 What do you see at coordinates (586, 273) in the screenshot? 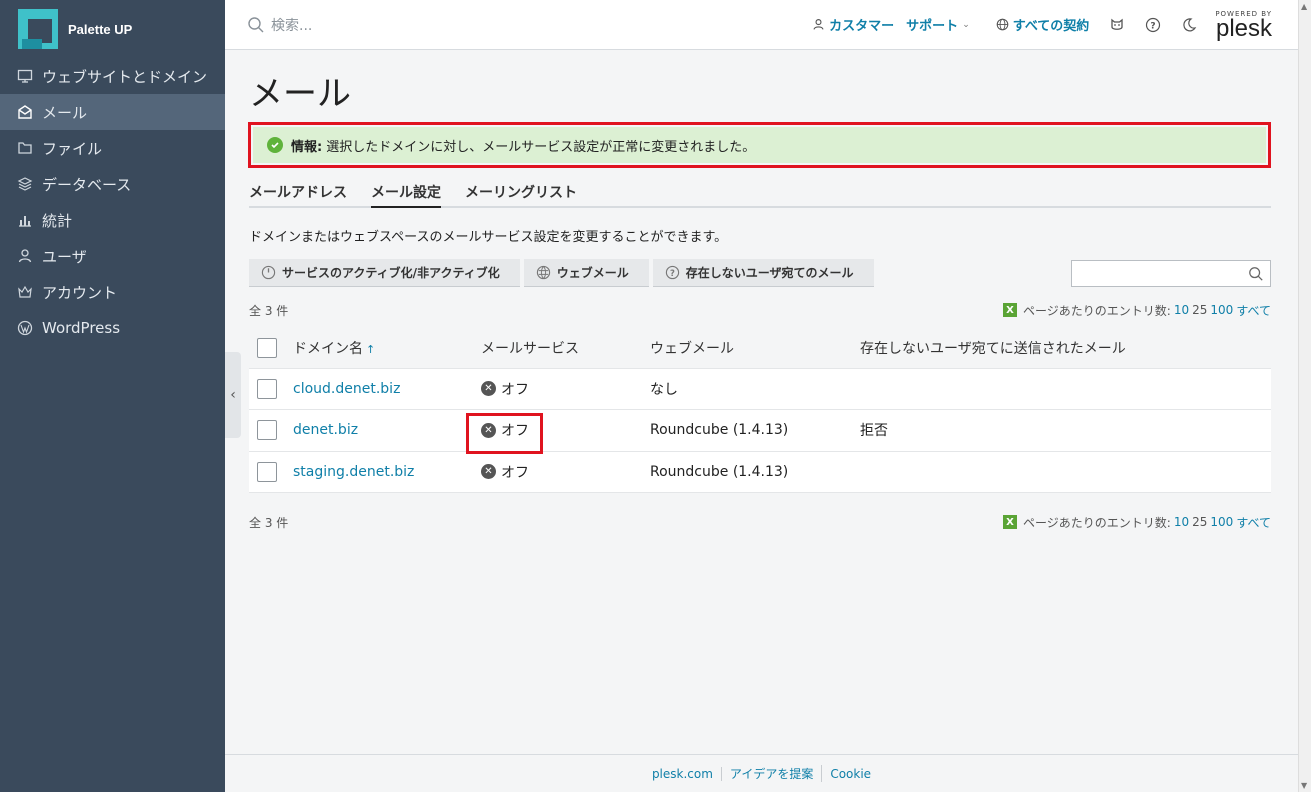
I see `webmail-button: ウェブメール` at bounding box center [586, 273].